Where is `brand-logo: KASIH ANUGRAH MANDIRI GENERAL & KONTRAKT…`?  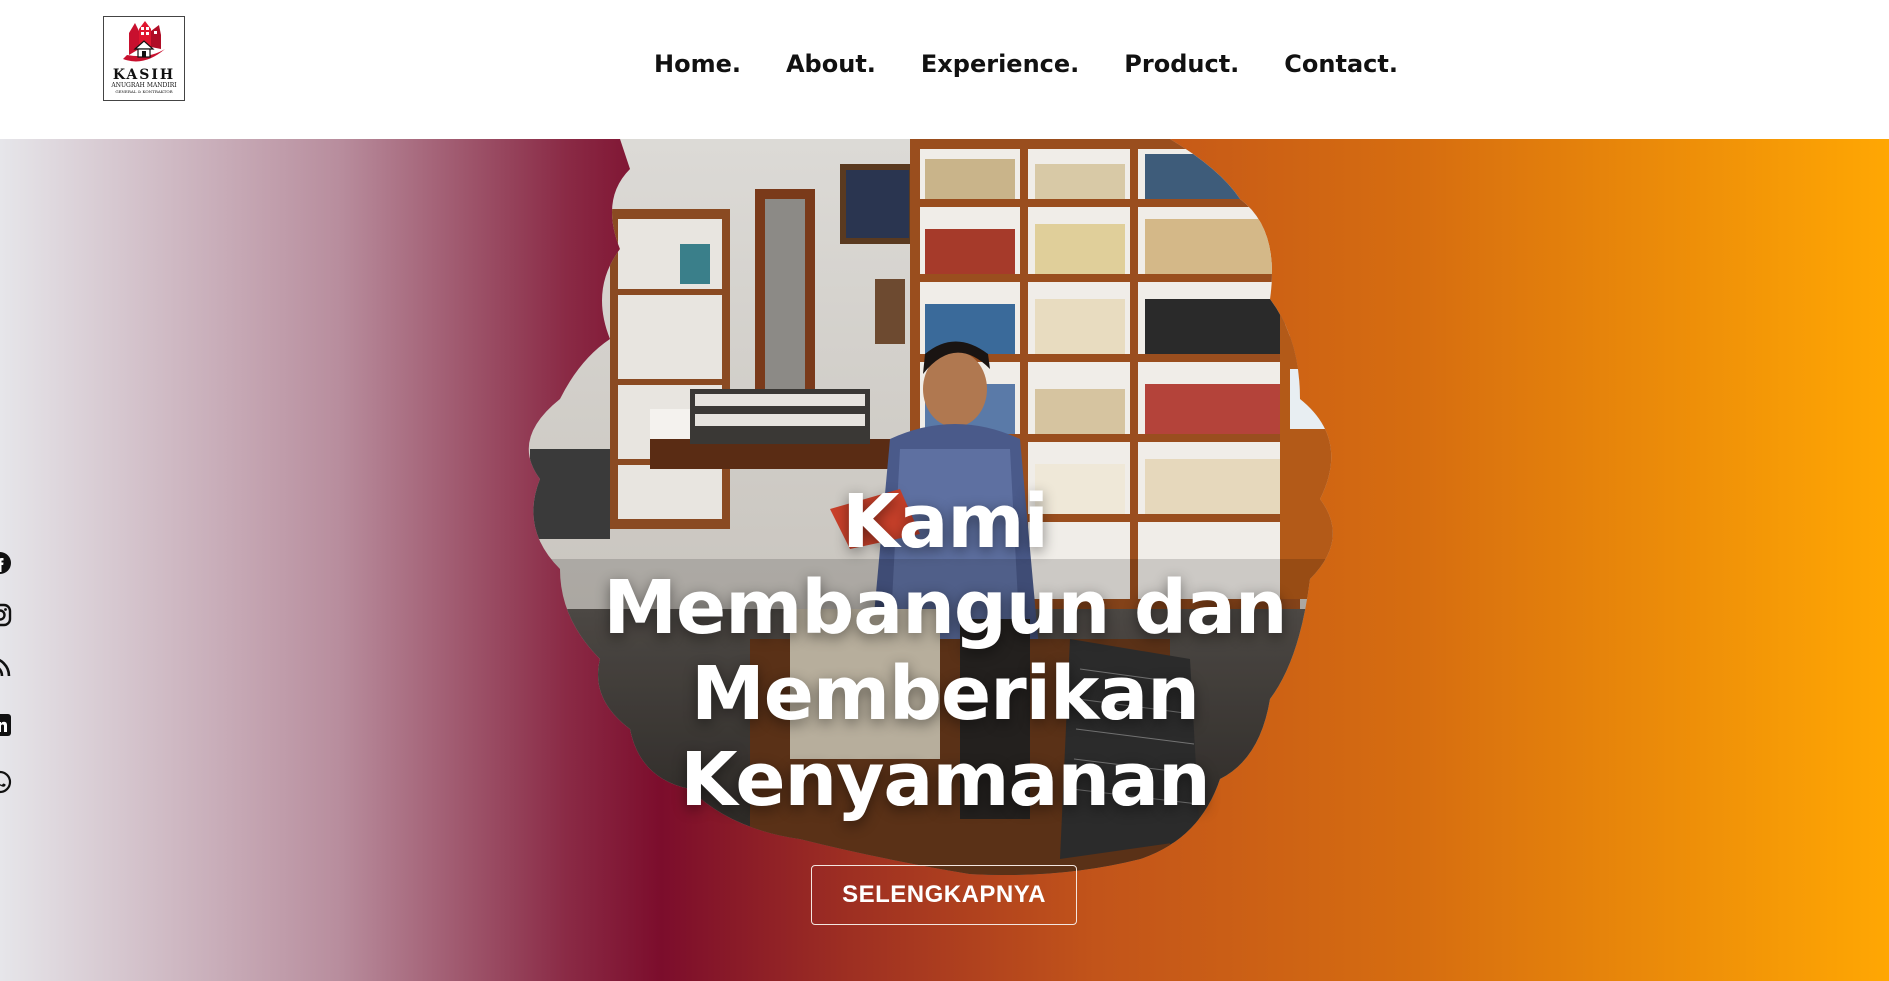 brand-logo: KASIH ANUGRAH MANDIRI GENERAL & KONTRAKT… is located at coordinates (144, 58).